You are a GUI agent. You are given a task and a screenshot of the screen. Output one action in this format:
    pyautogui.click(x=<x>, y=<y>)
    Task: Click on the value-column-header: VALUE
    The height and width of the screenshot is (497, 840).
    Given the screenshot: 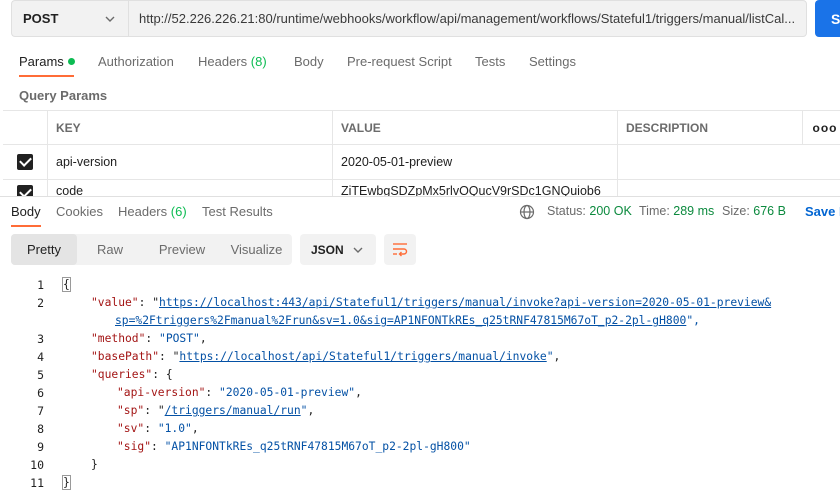 What is the action you would take?
    pyautogui.click(x=474, y=127)
    